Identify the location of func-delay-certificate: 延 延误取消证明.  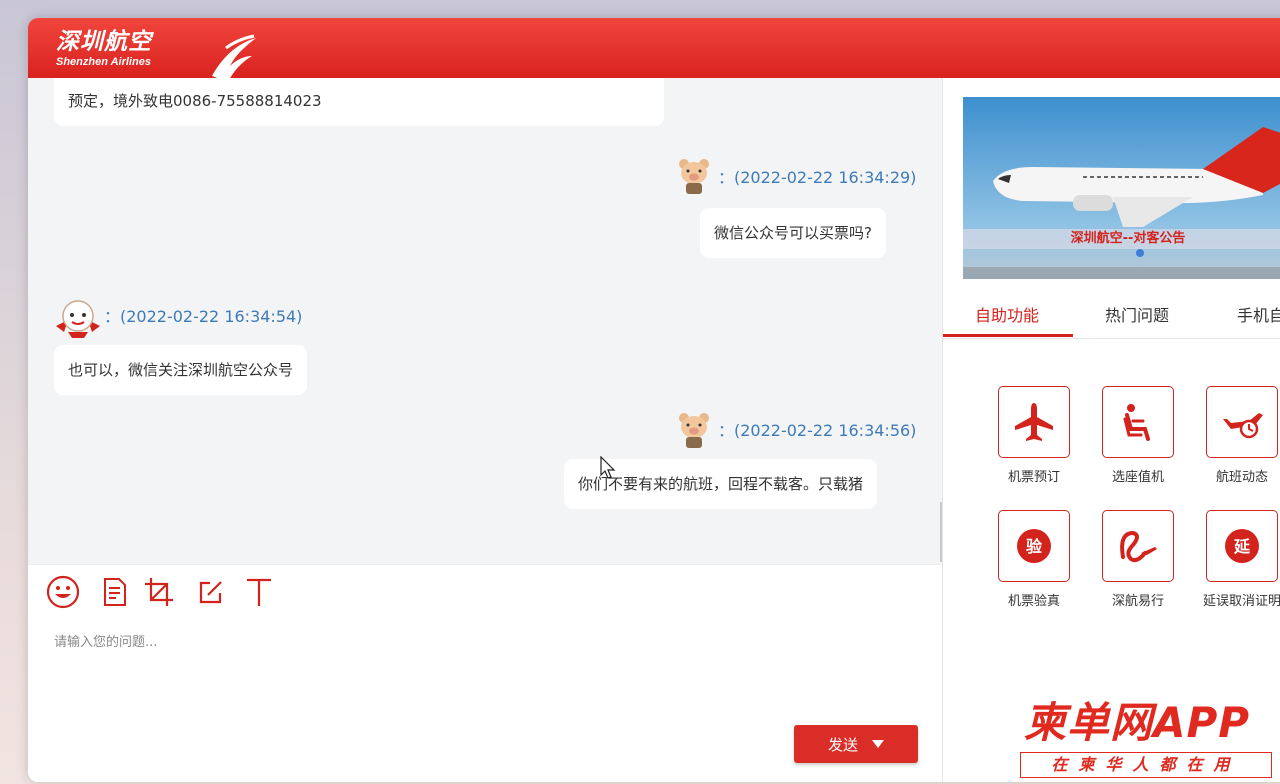
(1233, 565).